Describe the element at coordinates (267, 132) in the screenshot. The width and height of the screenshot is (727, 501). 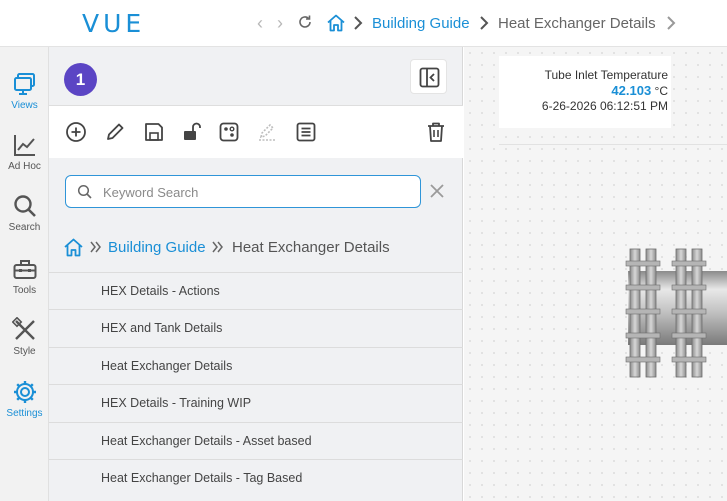
I see `edit-disabled-icon` at that location.